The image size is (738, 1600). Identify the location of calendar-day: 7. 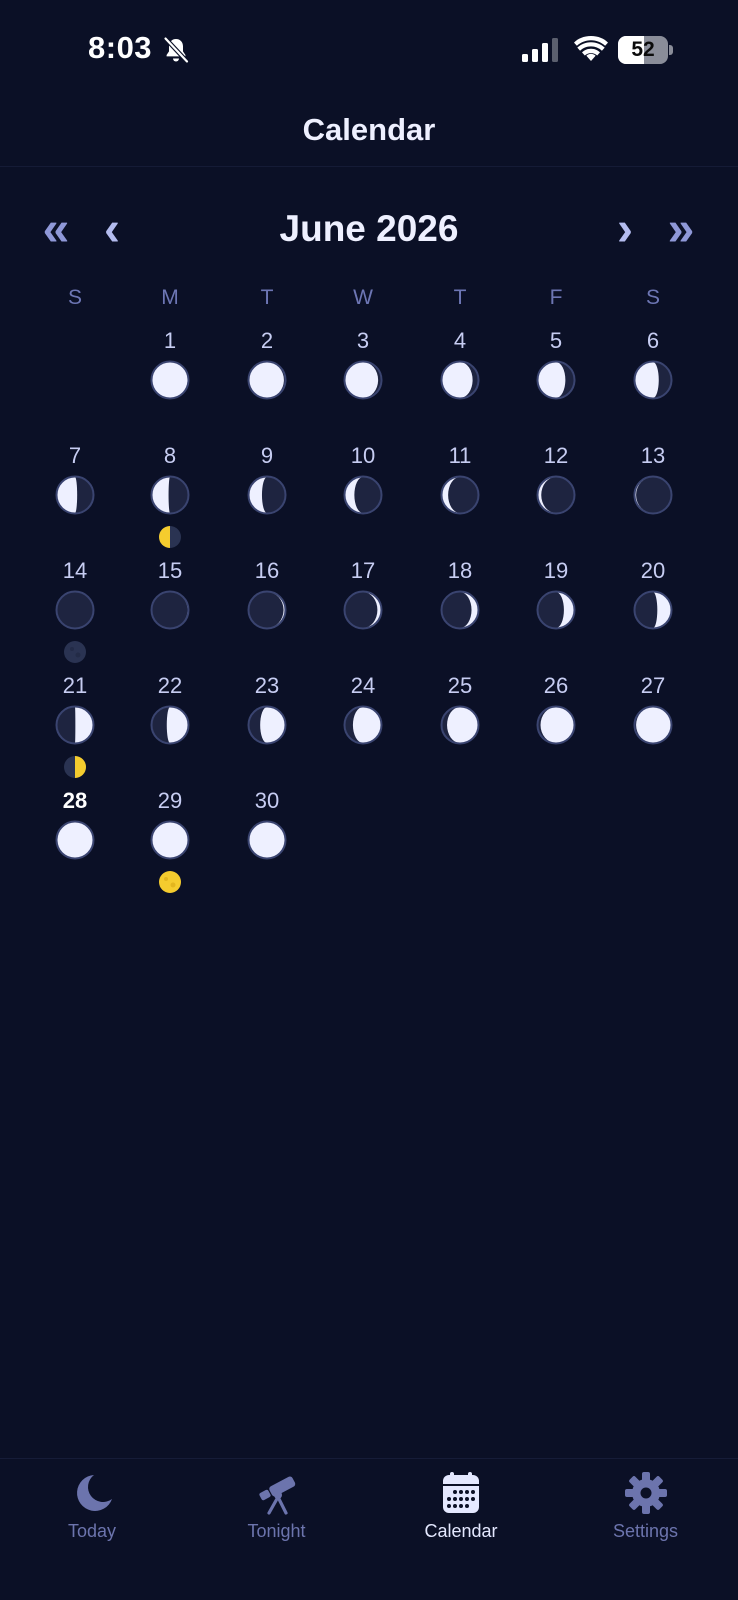
(75, 493).